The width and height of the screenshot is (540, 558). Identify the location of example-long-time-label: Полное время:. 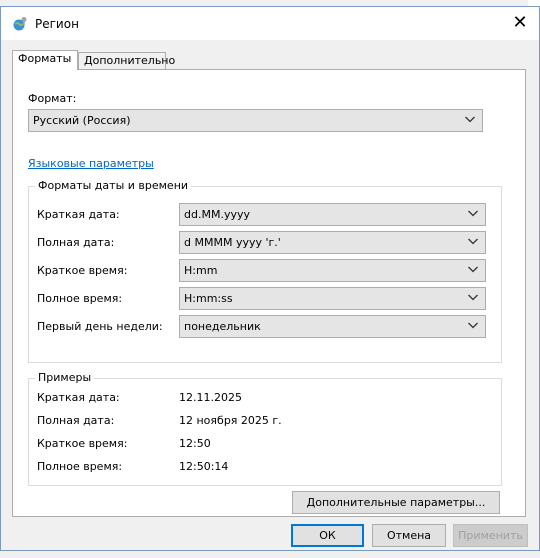
(80, 466).